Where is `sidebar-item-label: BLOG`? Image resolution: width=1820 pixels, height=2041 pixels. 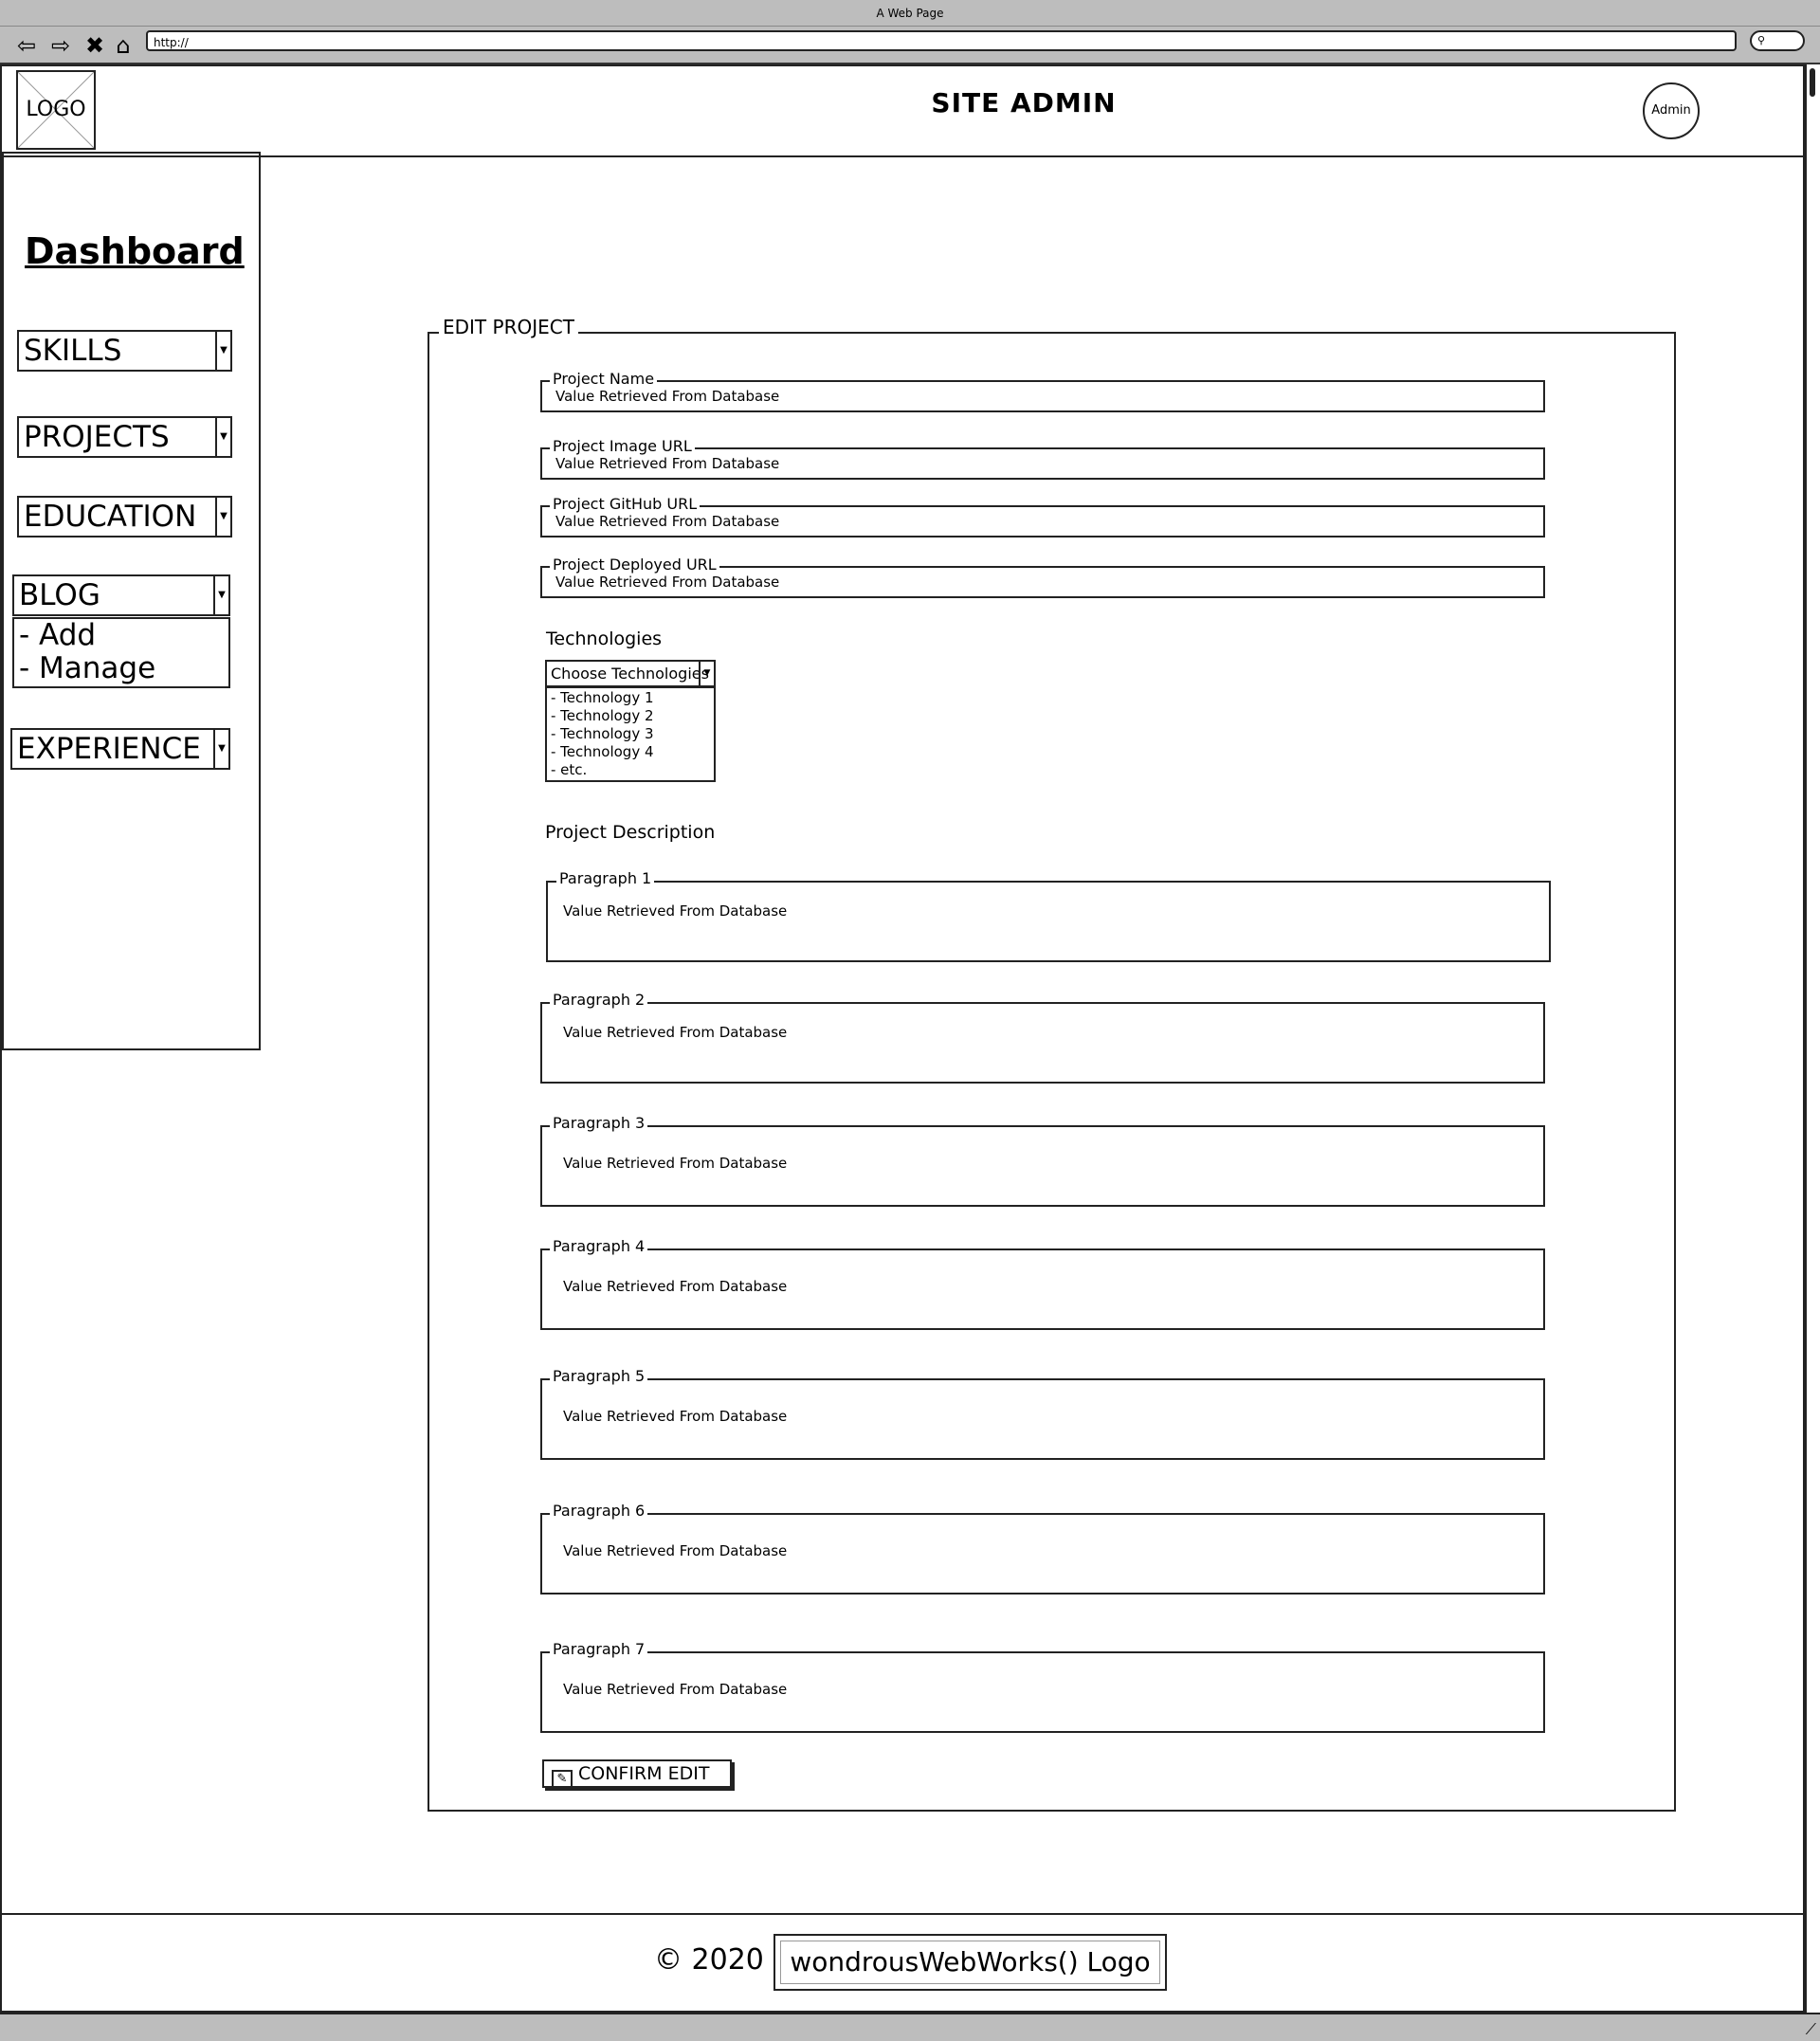
sidebar-item-label: BLOG is located at coordinates (59, 595).